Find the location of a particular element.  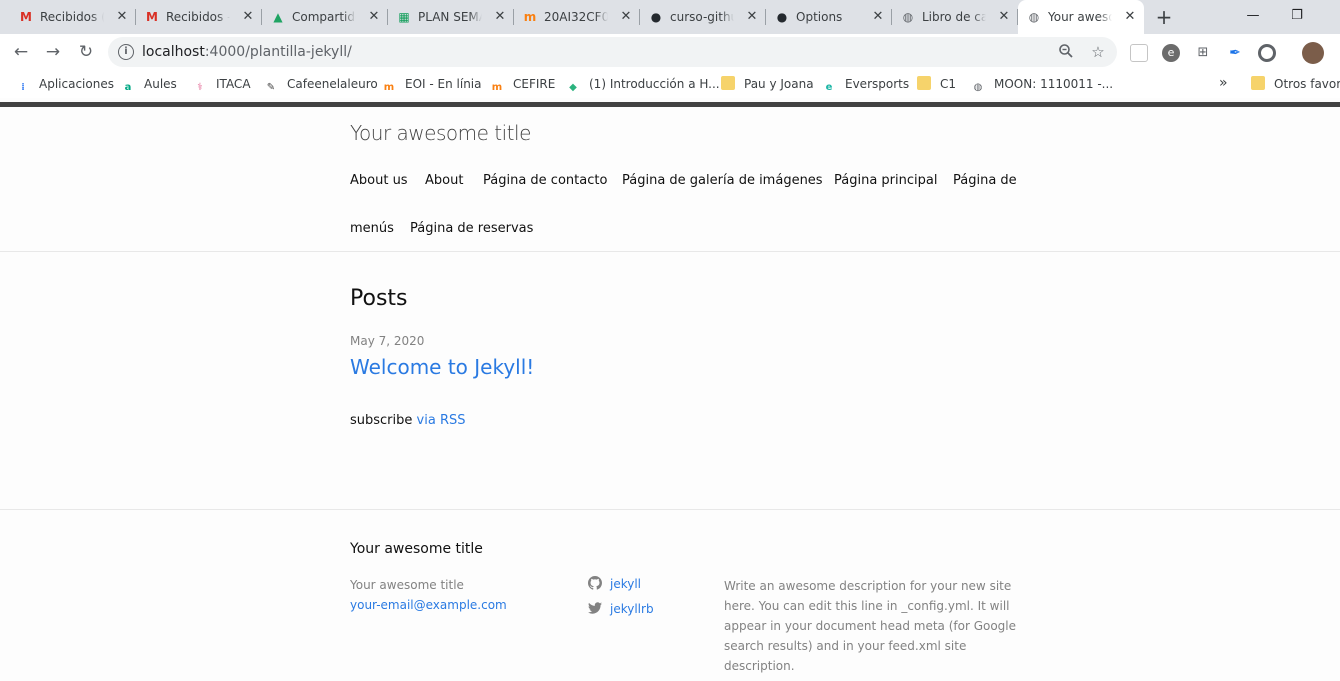

profile-avatar is located at coordinates (1313, 53).